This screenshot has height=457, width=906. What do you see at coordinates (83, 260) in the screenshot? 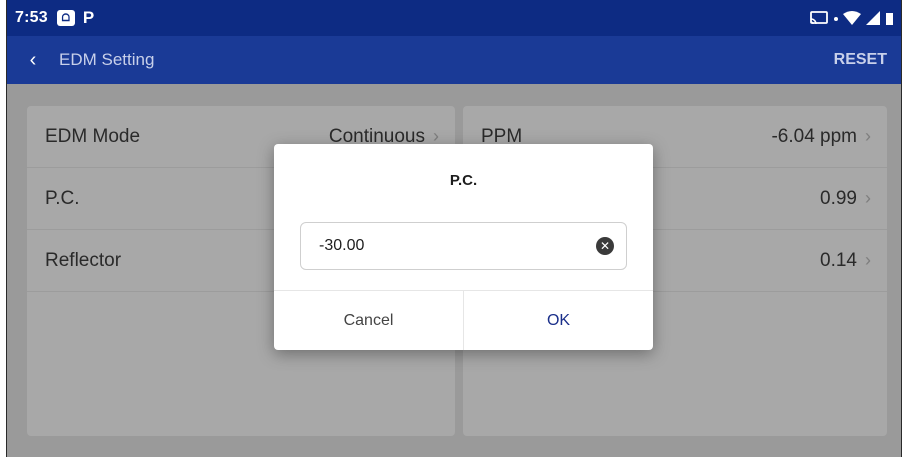
I see `row-label: Reflector` at bounding box center [83, 260].